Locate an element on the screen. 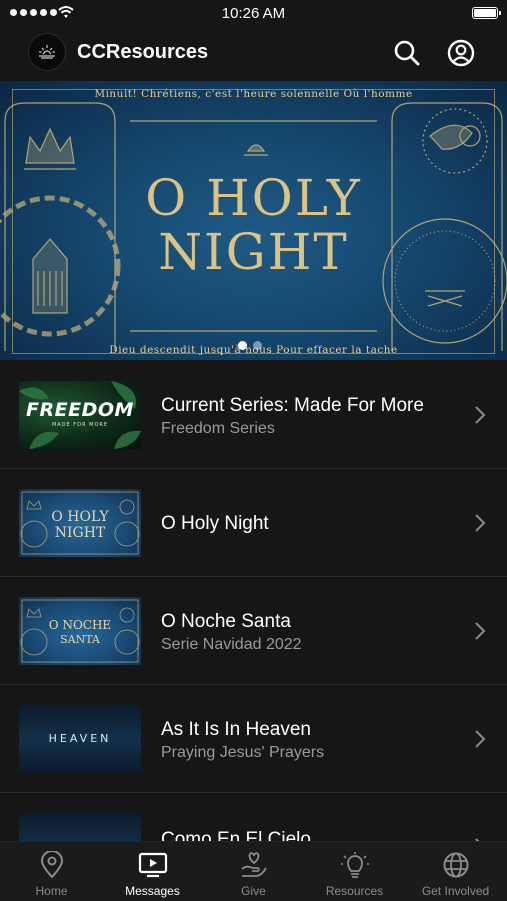 The height and width of the screenshot is (901, 507). tab-label: Get Involved is located at coordinates (455, 891).